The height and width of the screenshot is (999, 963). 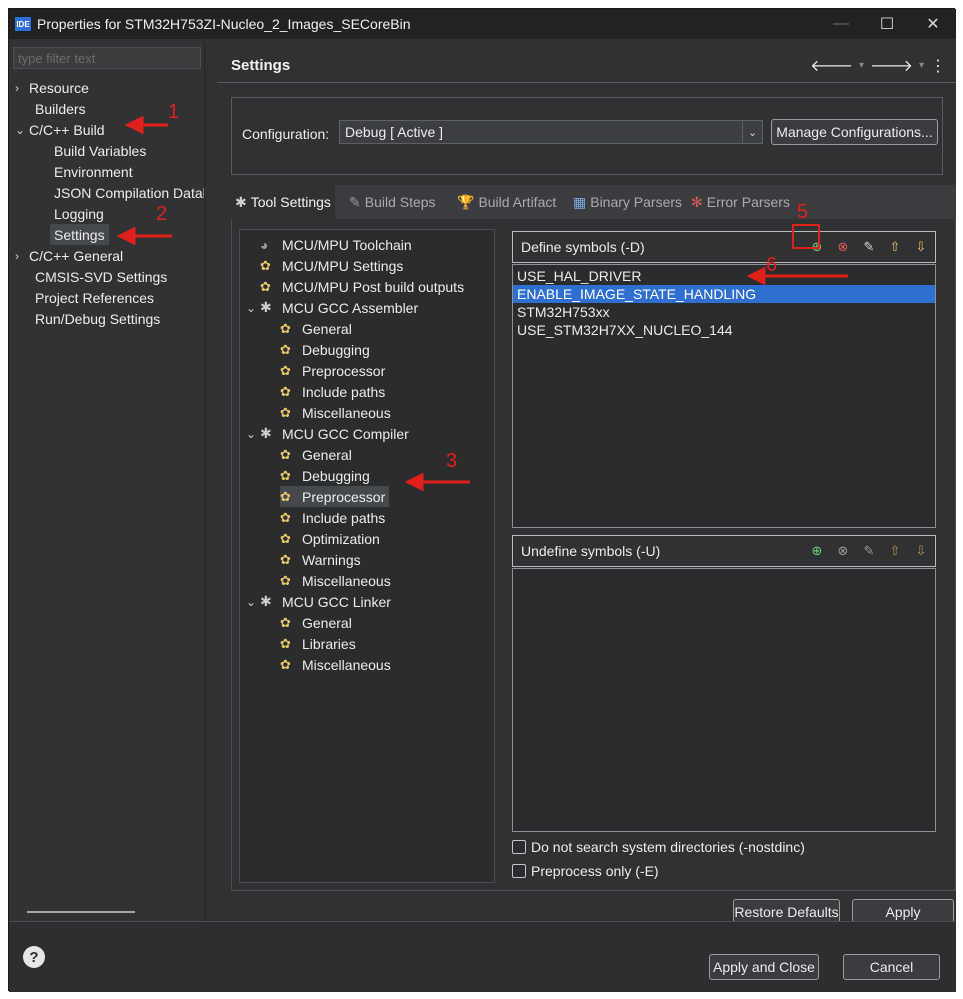 I want to click on tree-item-cc-preprocessor: ✿ Preprocessor, so click(x=335, y=496).